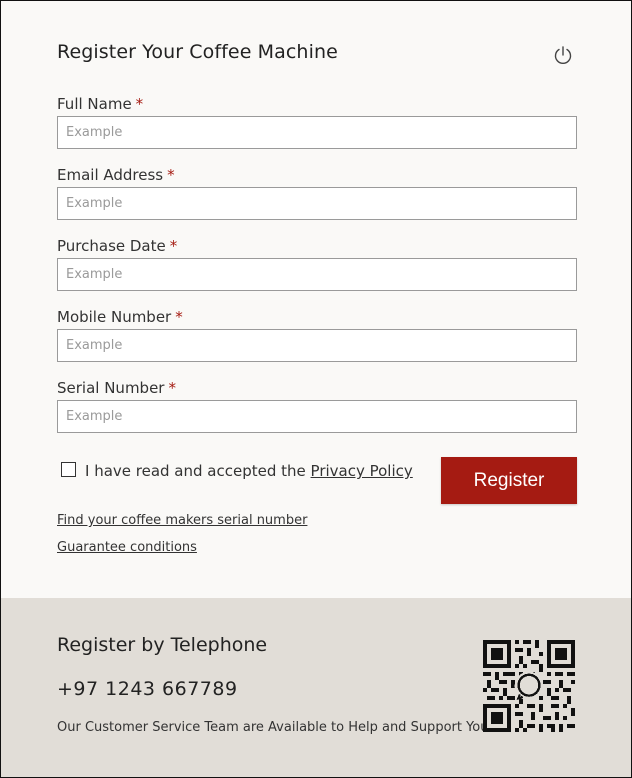 The height and width of the screenshot is (778, 632). What do you see at coordinates (362, 471) in the screenshot?
I see `privacy-policy-link: Privacy Policy` at bounding box center [362, 471].